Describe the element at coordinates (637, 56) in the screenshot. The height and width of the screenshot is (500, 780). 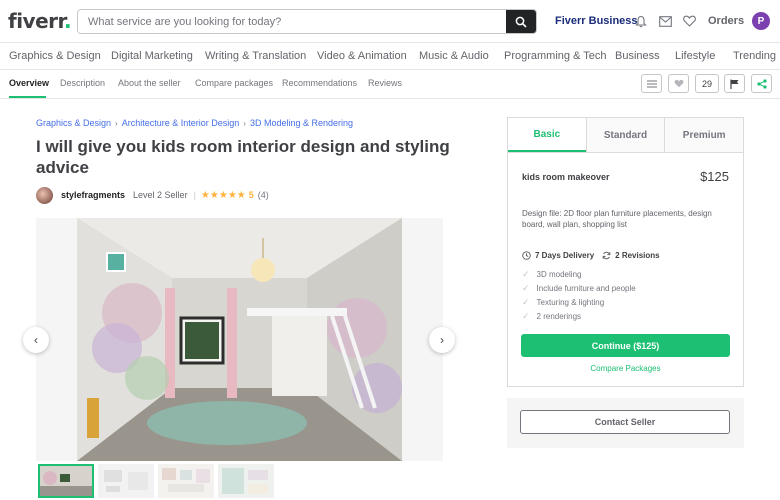
I see `category-business: Business` at that location.